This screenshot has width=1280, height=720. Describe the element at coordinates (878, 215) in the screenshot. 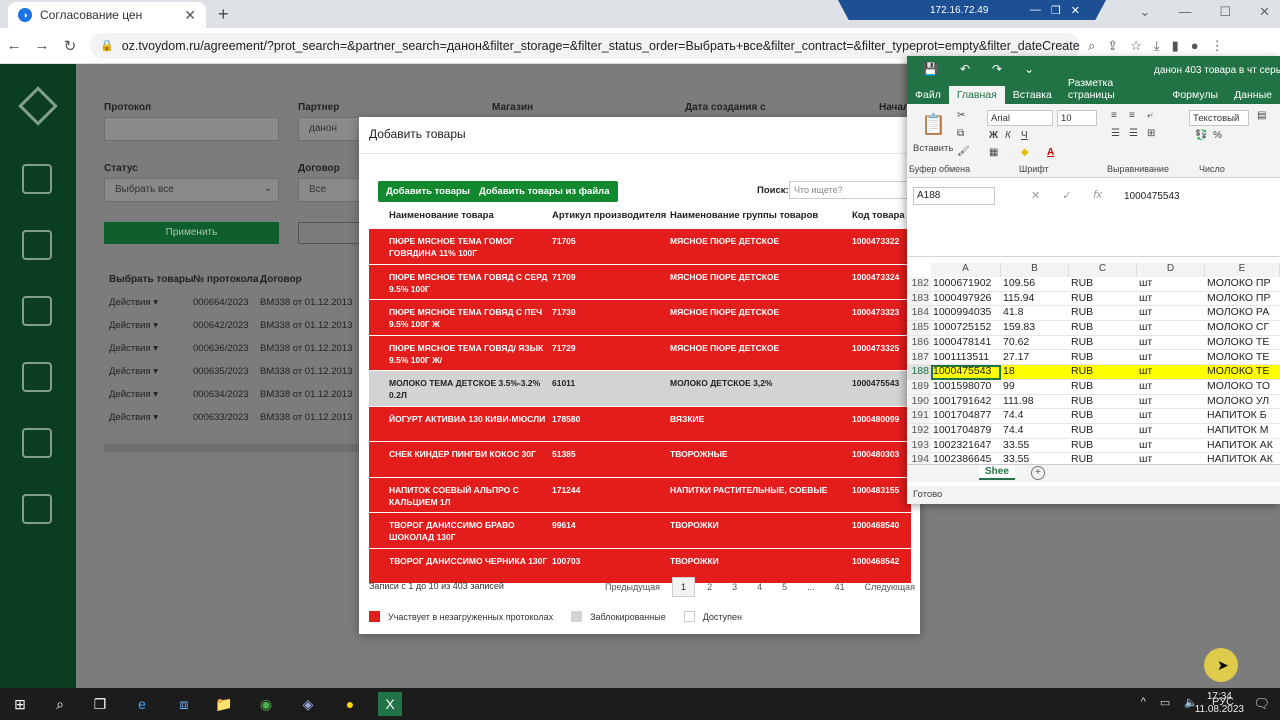

I see `column-header: Код товара` at that location.